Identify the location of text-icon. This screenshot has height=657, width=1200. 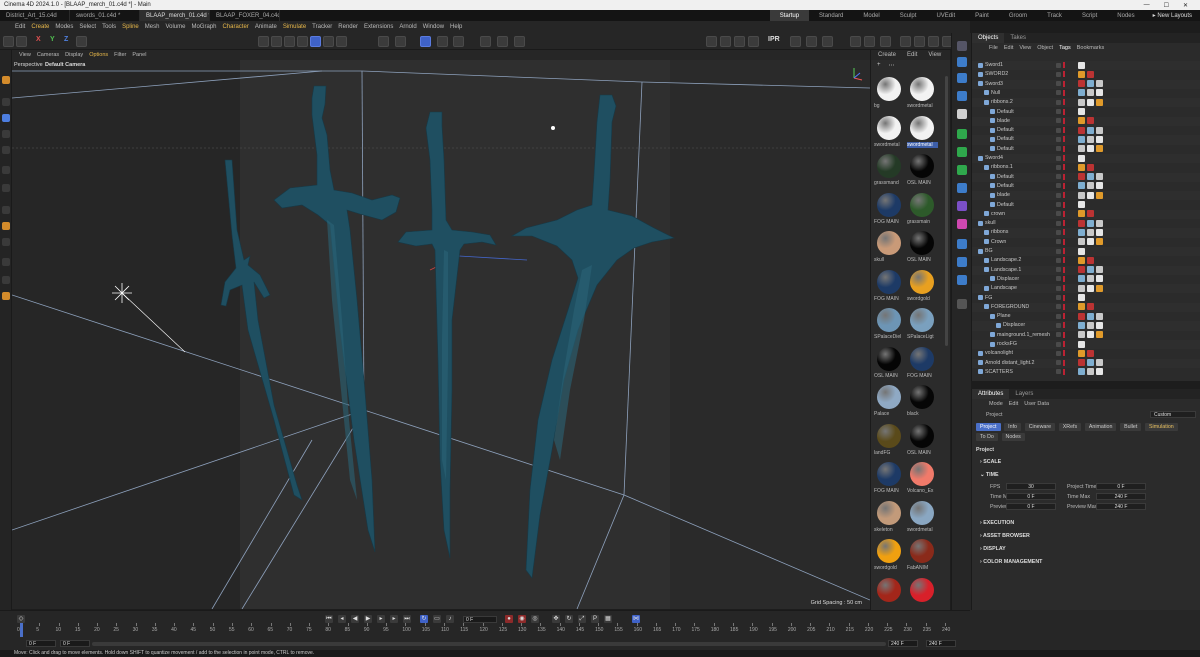
(962, 114).